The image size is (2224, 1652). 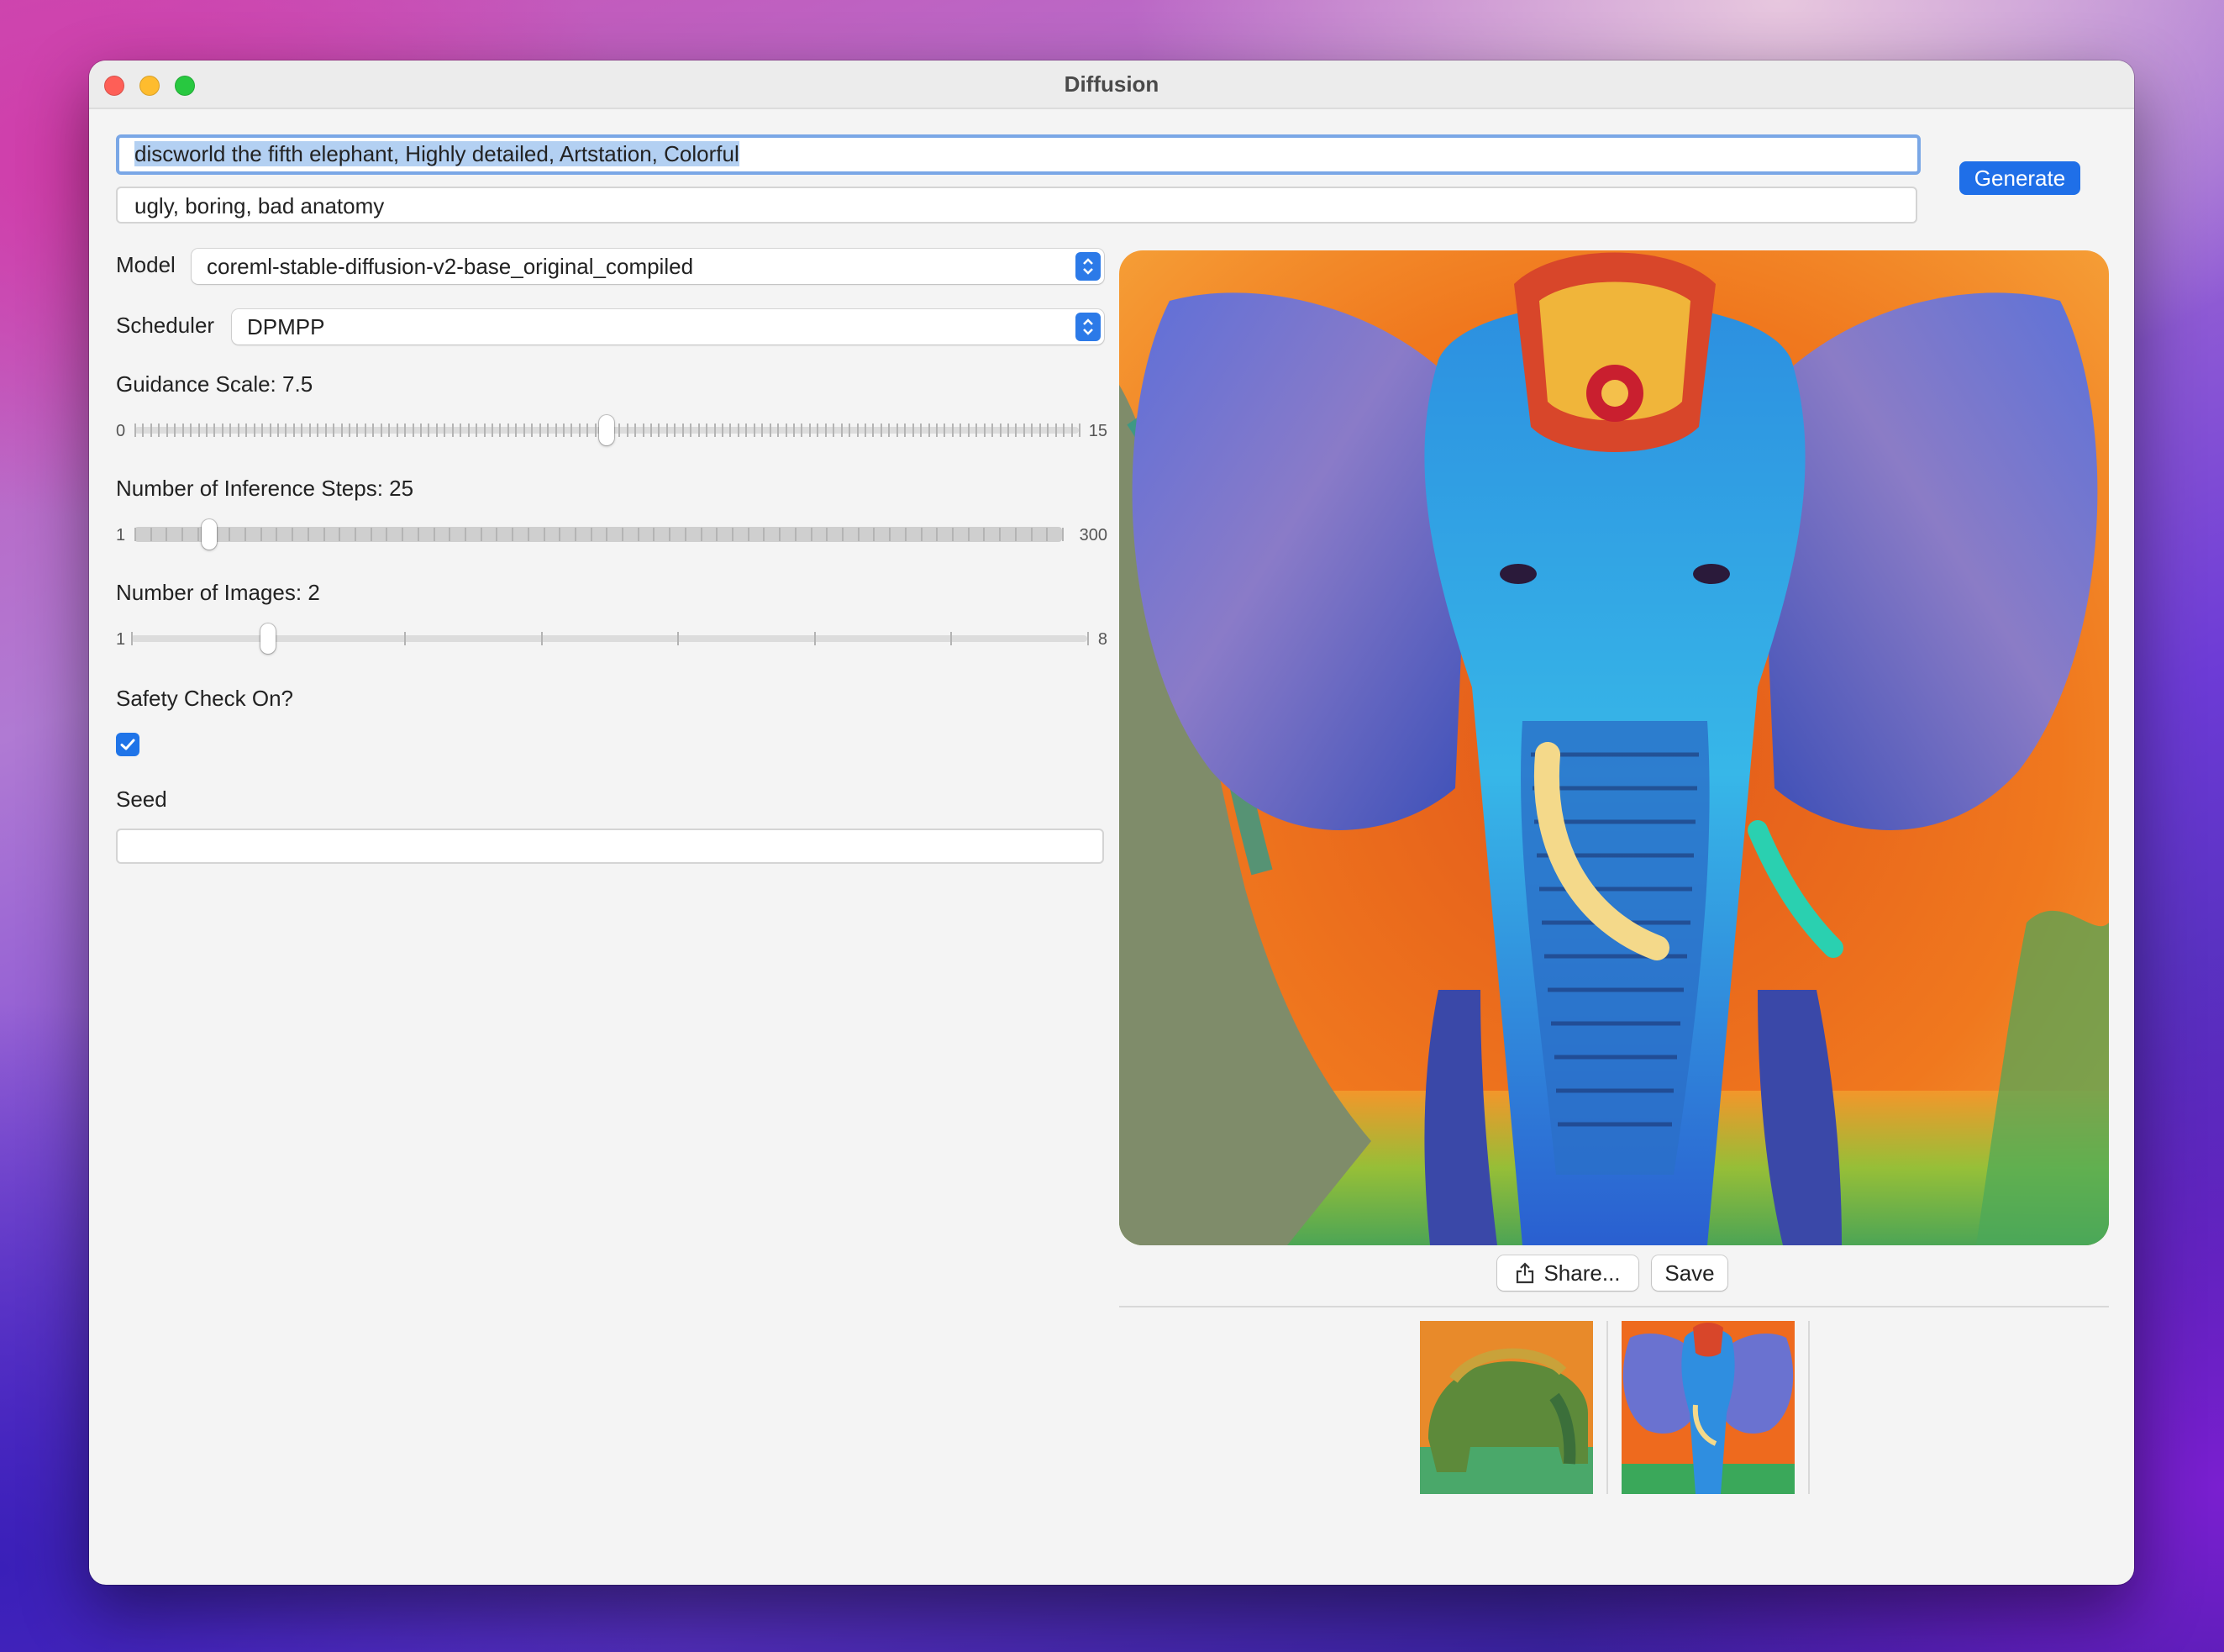 What do you see at coordinates (1526, 1273) in the screenshot?
I see `share-icon` at bounding box center [1526, 1273].